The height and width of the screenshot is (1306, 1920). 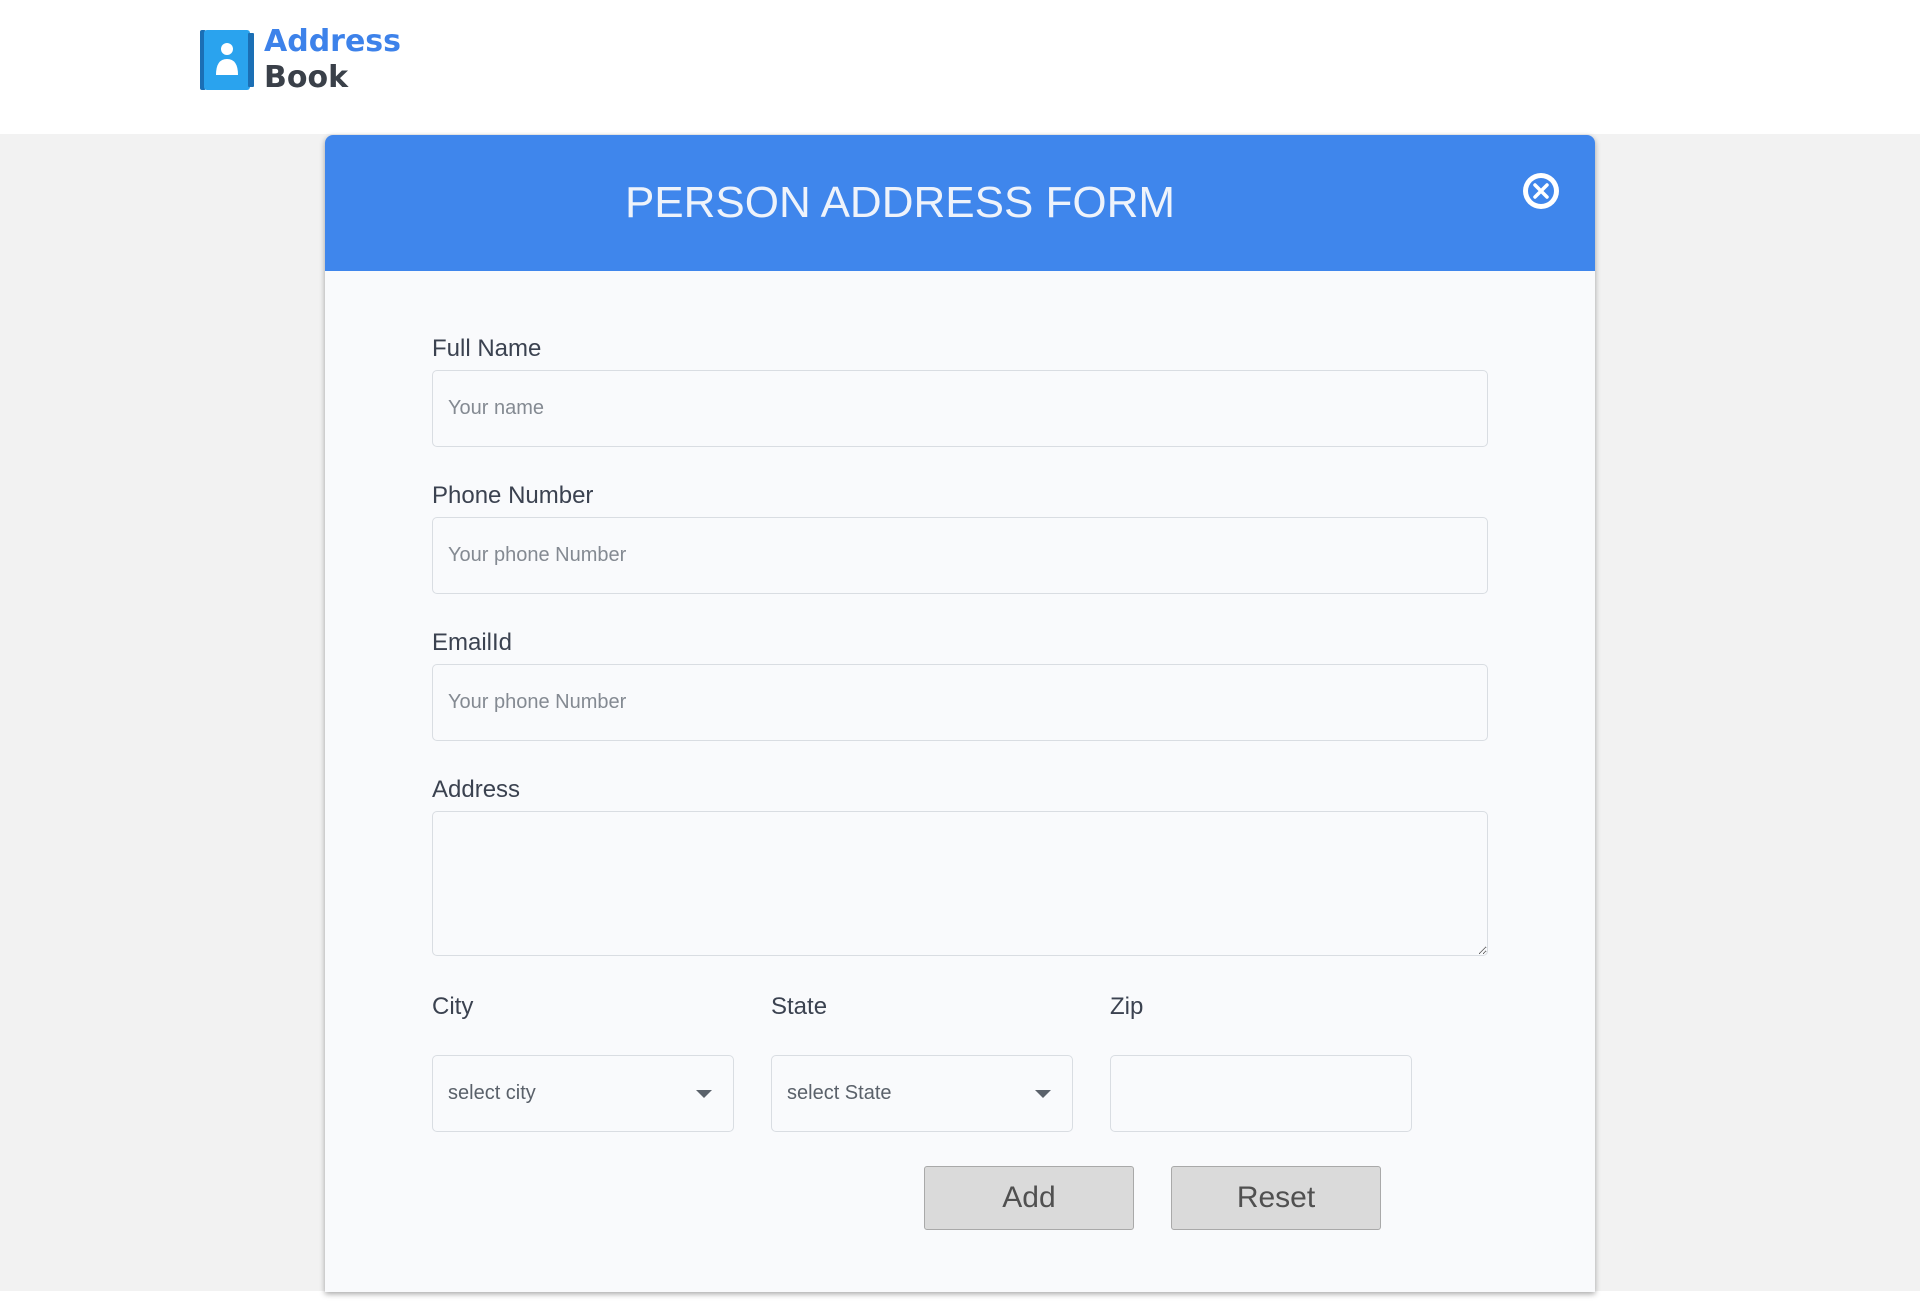 What do you see at coordinates (839, 1093) in the screenshot?
I see `state-select-value: select State` at bounding box center [839, 1093].